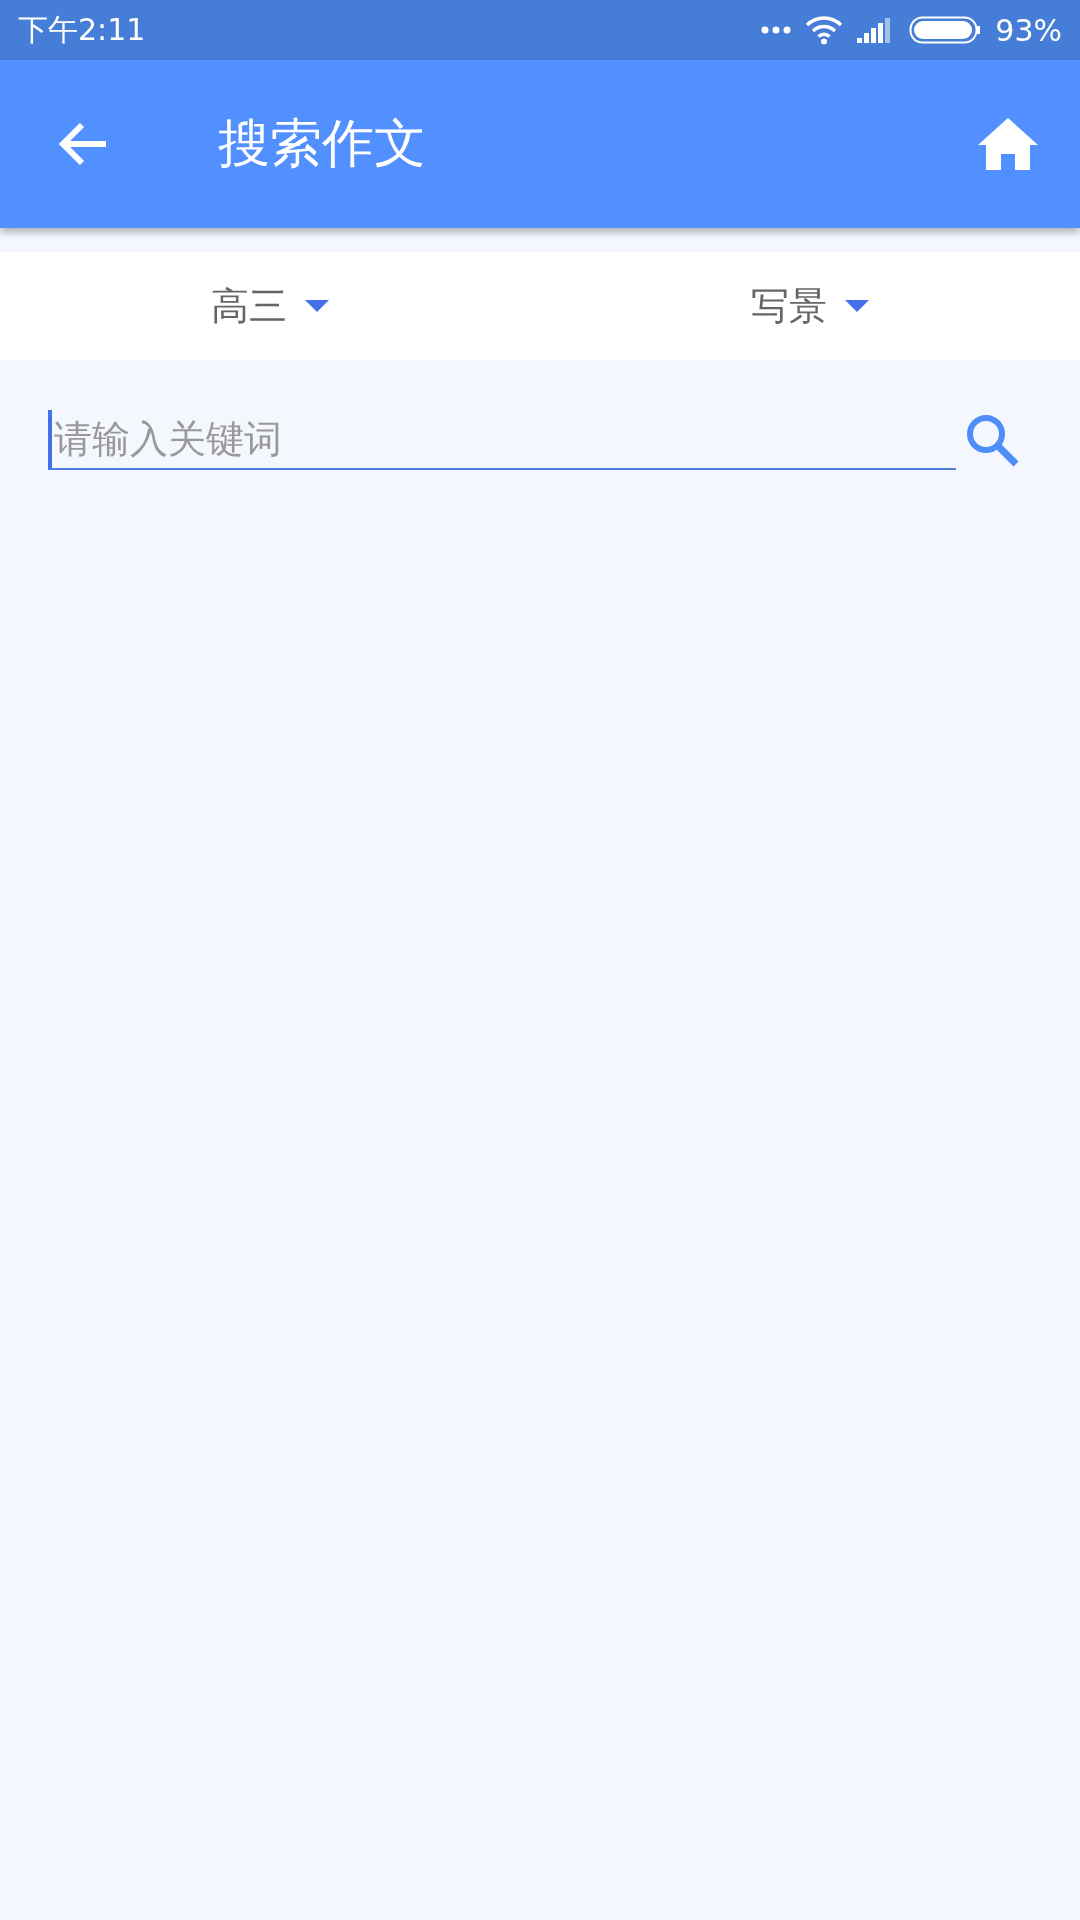 The height and width of the screenshot is (1920, 1080). I want to click on back-button, so click(83, 144).